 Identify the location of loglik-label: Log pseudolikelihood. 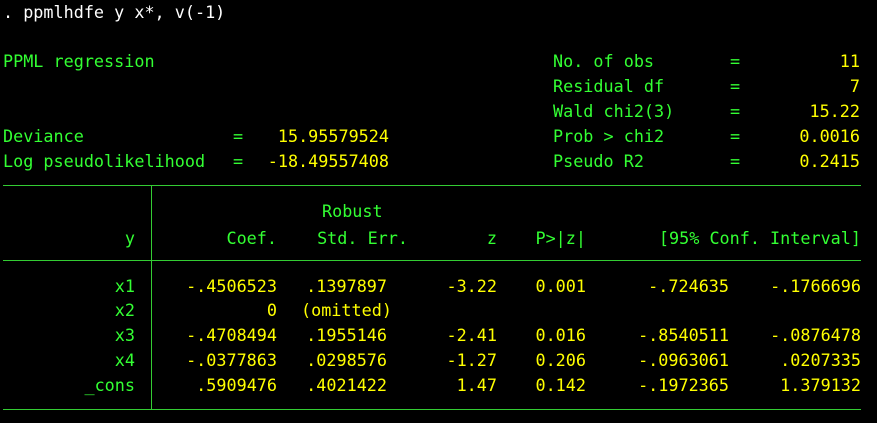
(104, 161).